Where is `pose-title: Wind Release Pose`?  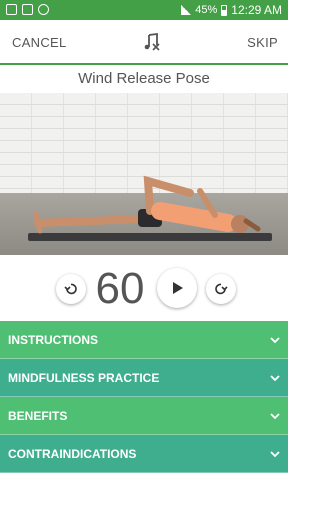
pose-title: Wind Release Pose is located at coordinates (144, 78).